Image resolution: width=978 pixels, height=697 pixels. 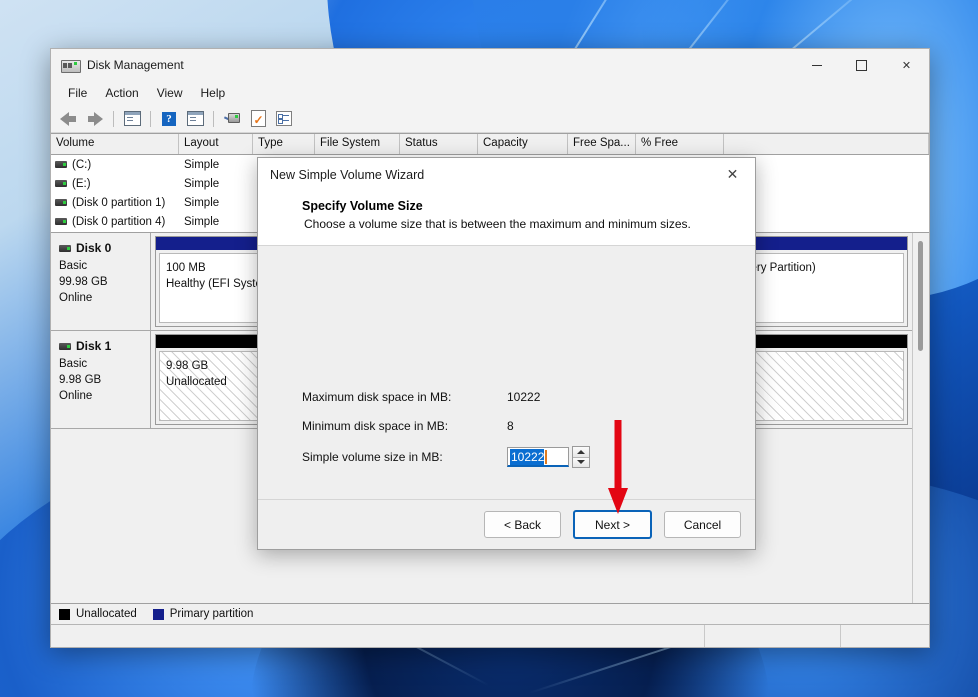 What do you see at coordinates (106, 614) in the screenshot?
I see `legend-label-unallocated: Unallocated` at bounding box center [106, 614].